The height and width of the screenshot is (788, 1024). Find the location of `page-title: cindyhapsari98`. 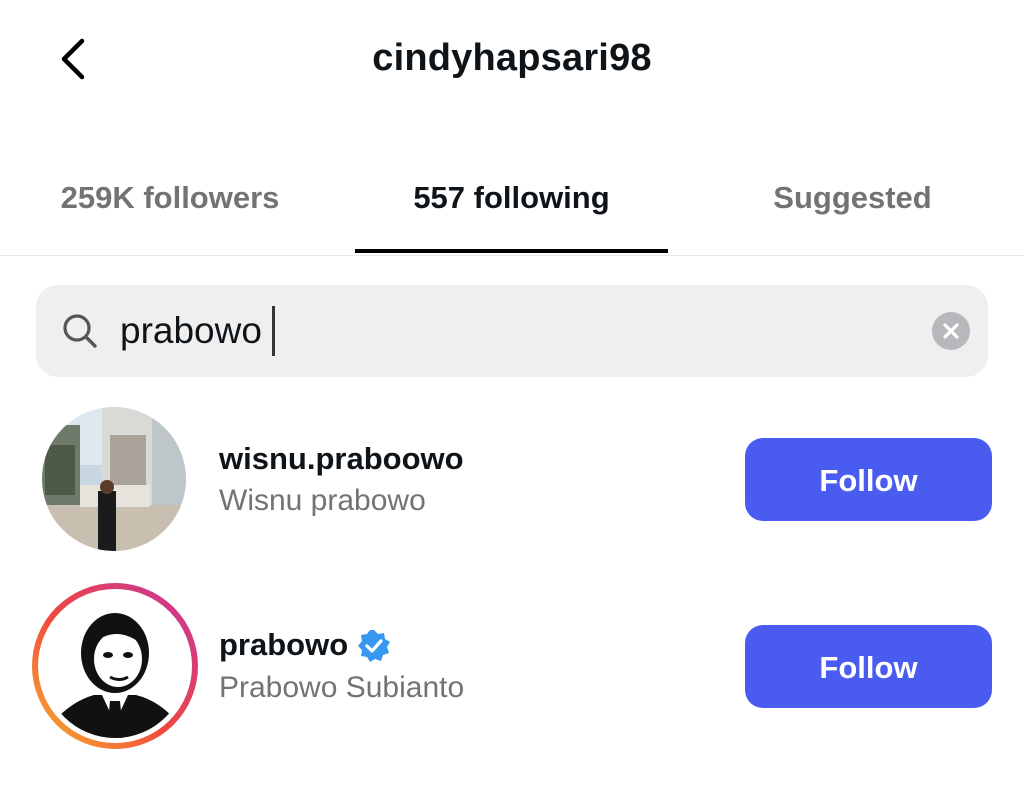

page-title: cindyhapsari98 is located at coordinates (512, 58).